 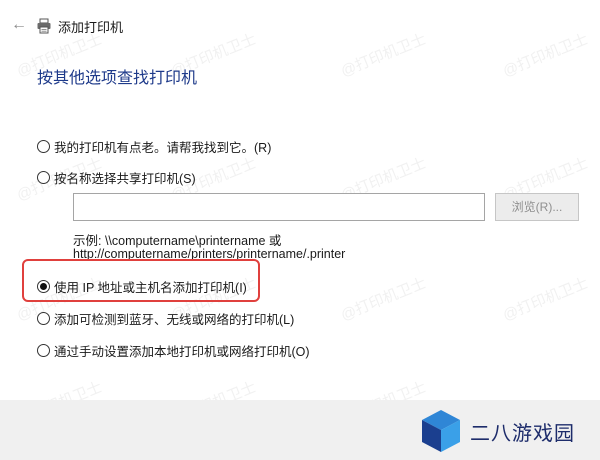 What do you see at coordinates (441, 431) in the screenshot?
I see `cube-logo-icon` at bounding box center [441, 431].